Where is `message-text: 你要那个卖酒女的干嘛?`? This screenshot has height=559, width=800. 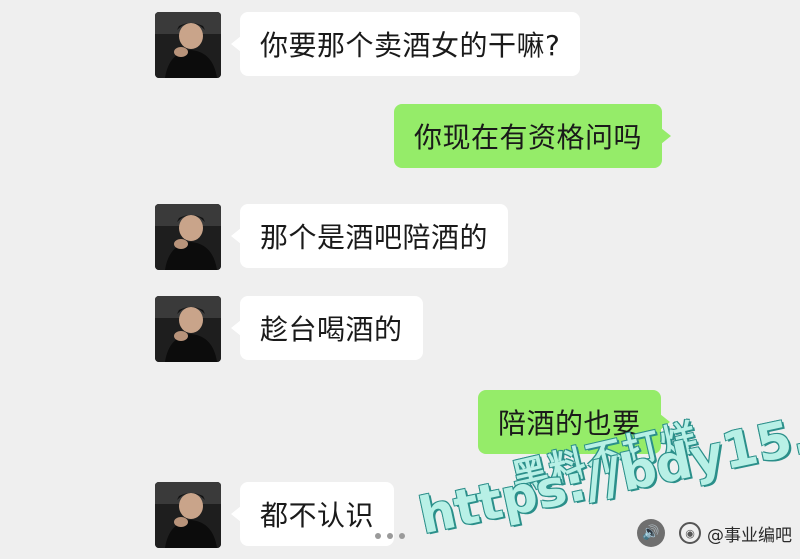
message-text: 你要那个卖酒女的干嘛? is located at coordinates (410, 45).